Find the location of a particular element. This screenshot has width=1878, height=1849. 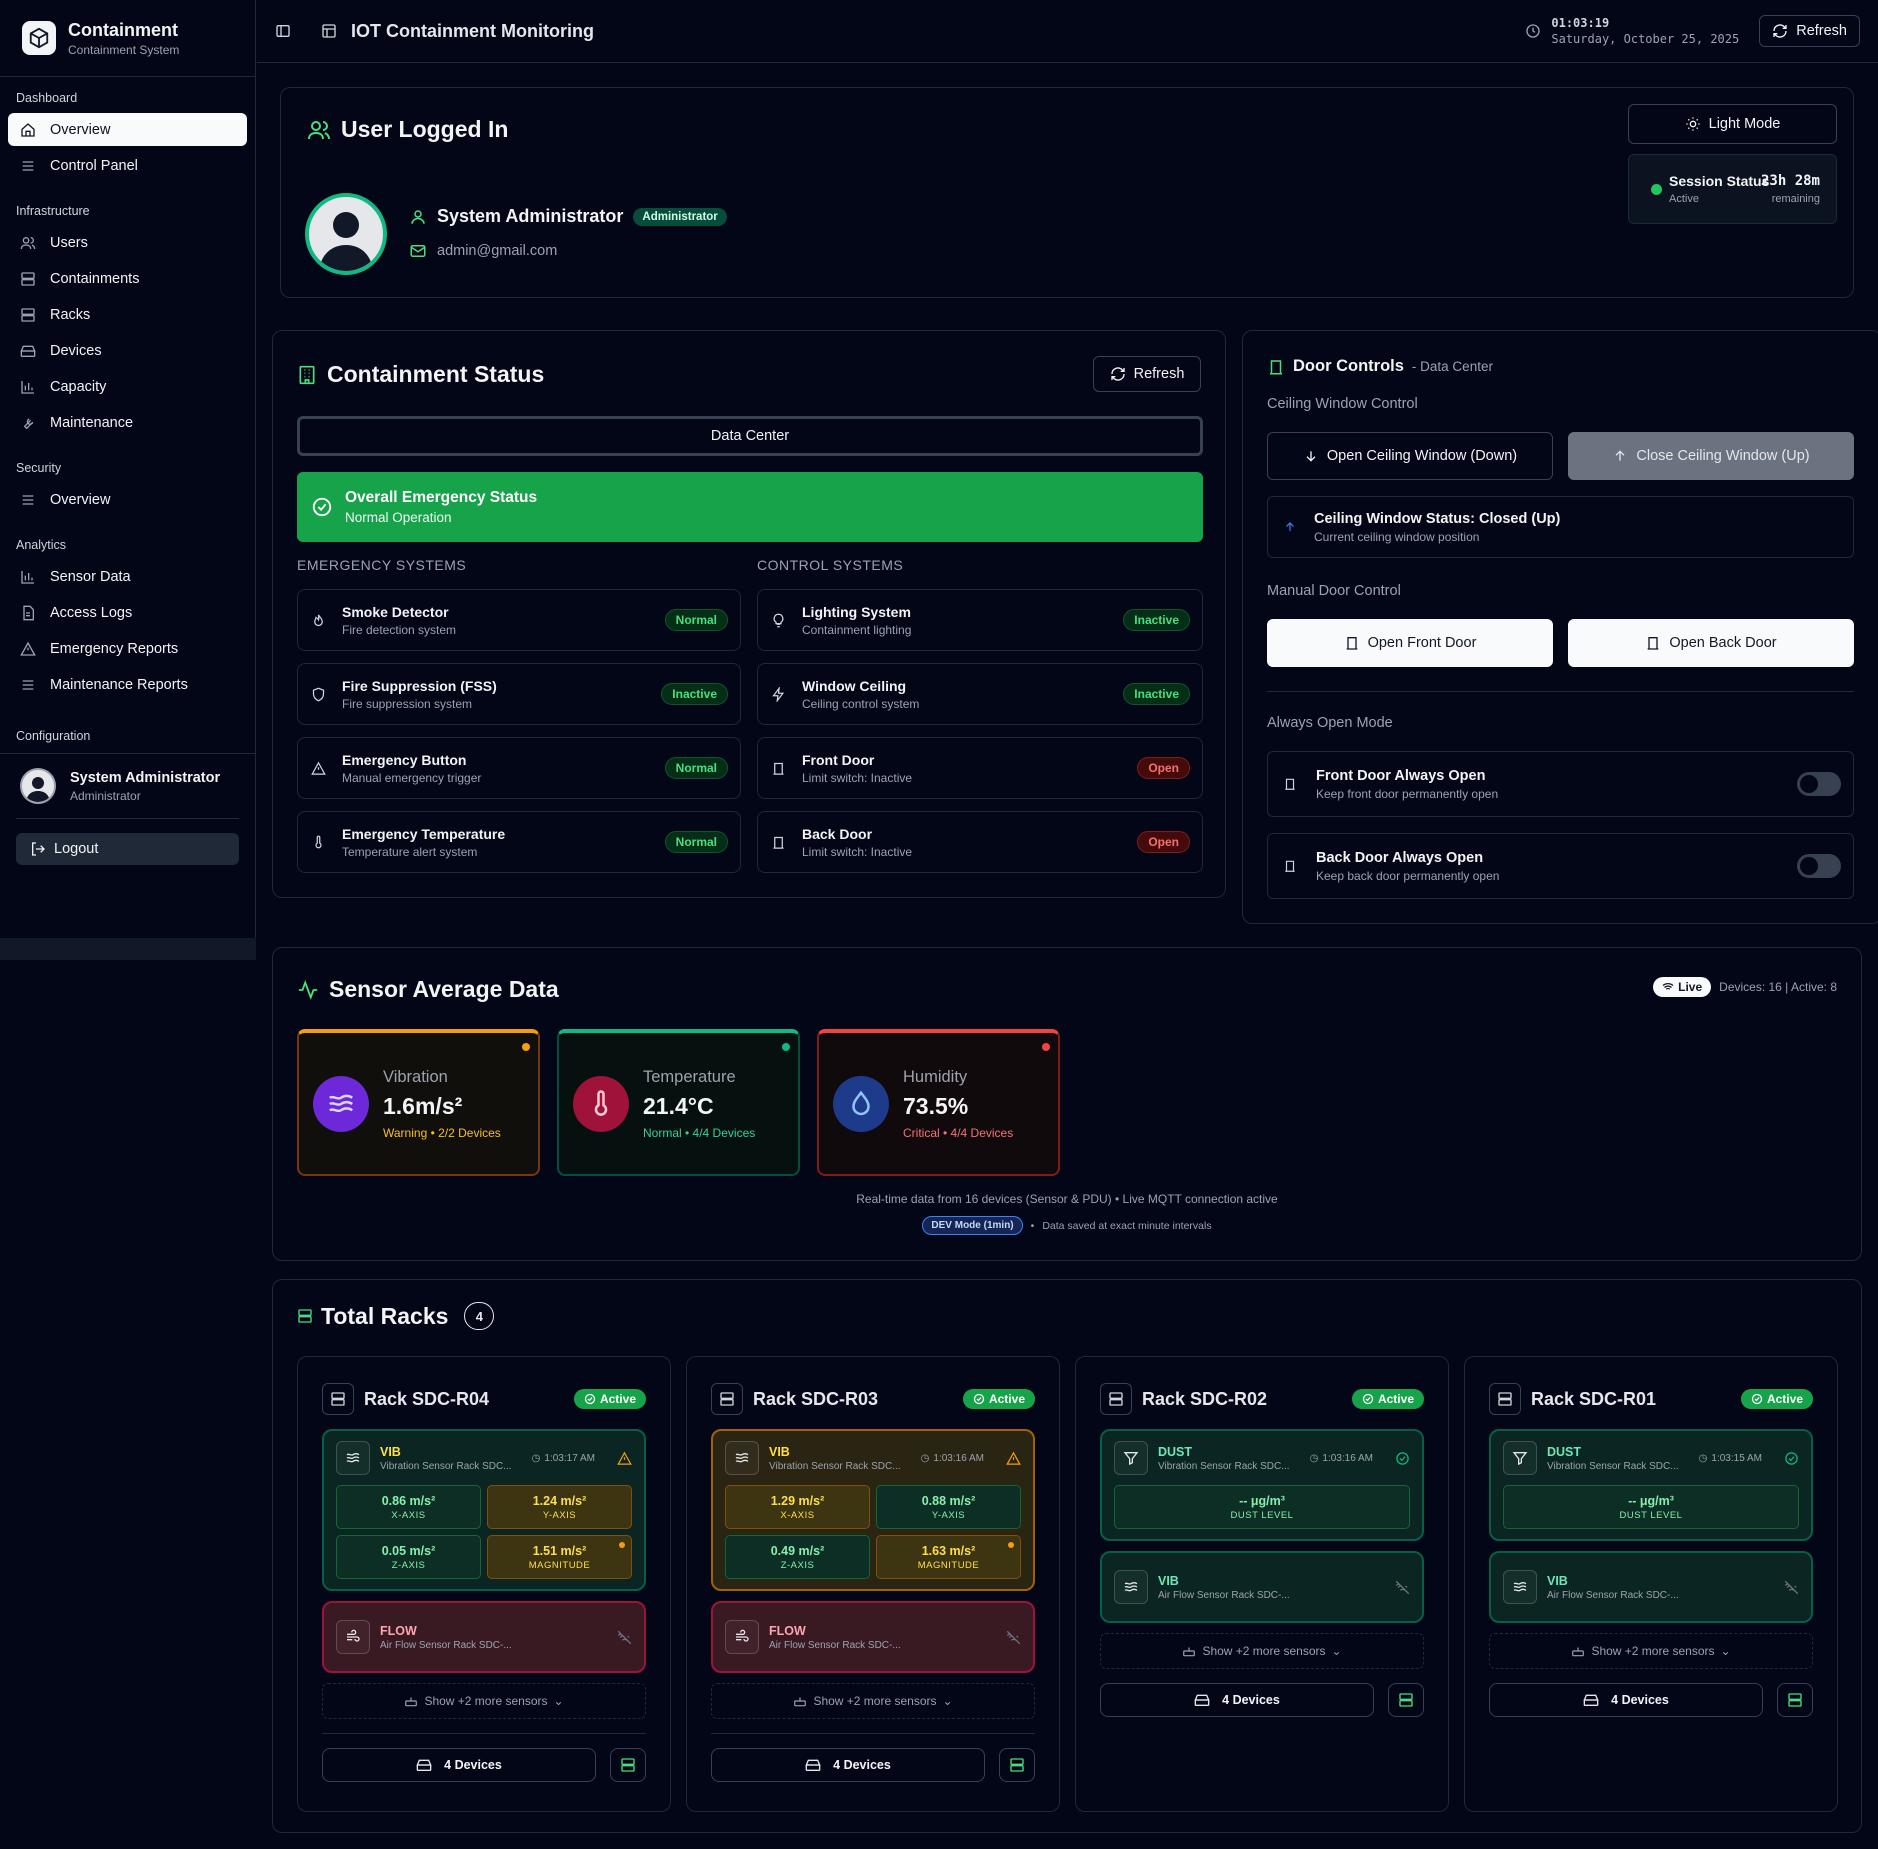

front-always-title: Front Door Always Open is located at coordinates (1401, 775).